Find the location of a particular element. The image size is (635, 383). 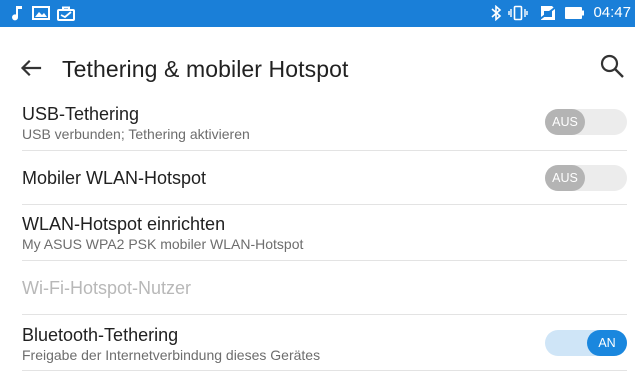

search-icon is located at coordinates (612, 66).